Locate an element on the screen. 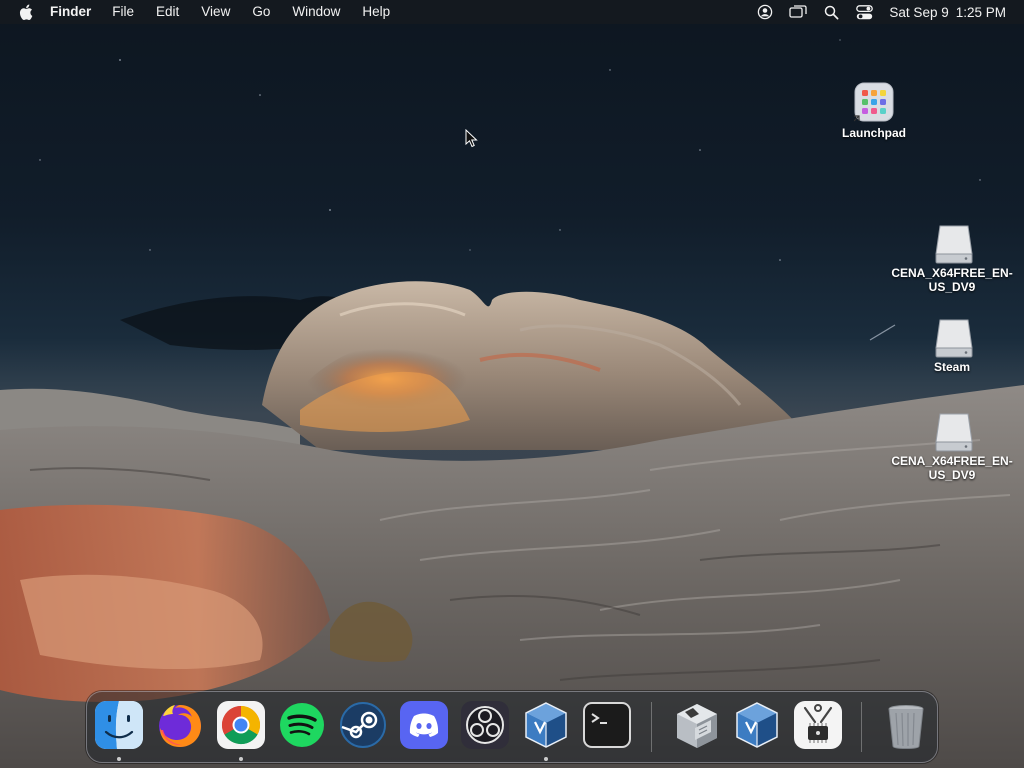  dock-item-virtualbox is located at coordinates (546, 725).